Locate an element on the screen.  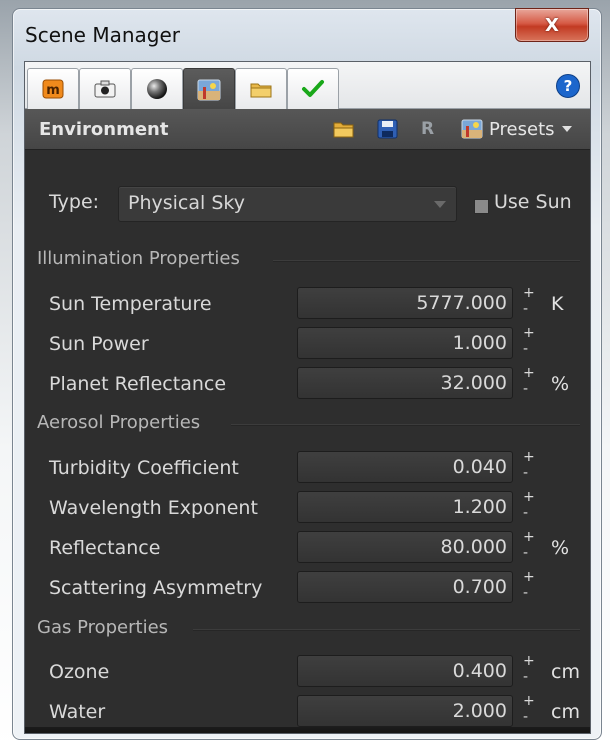
tab-folder is located at coordinates (261, 88).